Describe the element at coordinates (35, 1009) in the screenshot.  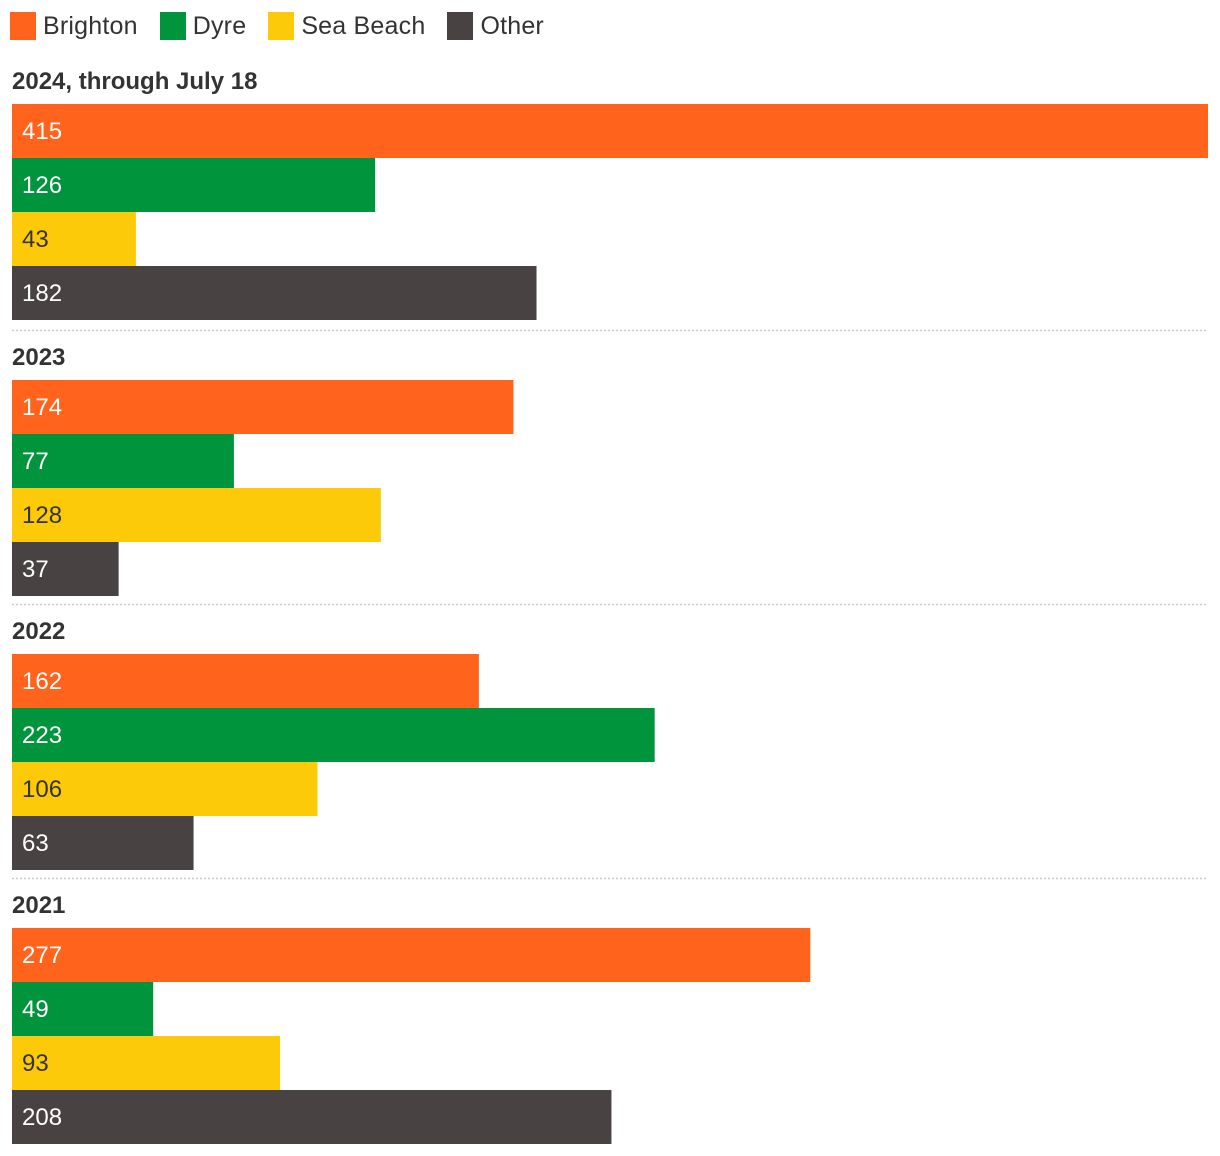
I see `bar-value-label: 49` at that location.